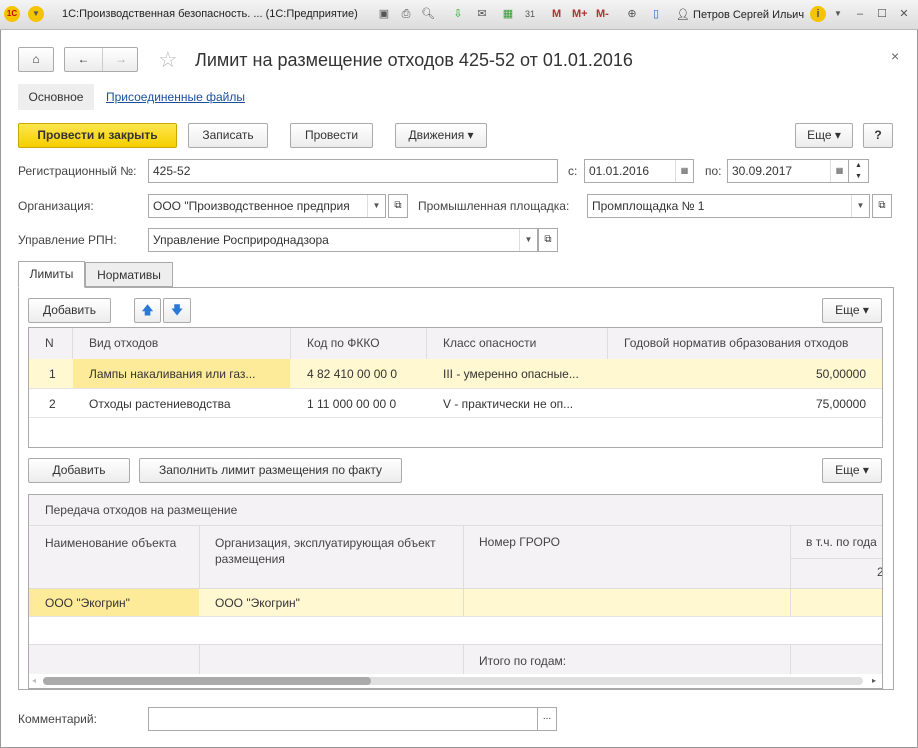 Image resolution: width=918 pixels, height=748 pixels. Describe the element at coordinates (882, 14) in the screenshot. I see `maximize-icon: ☐` at that location.